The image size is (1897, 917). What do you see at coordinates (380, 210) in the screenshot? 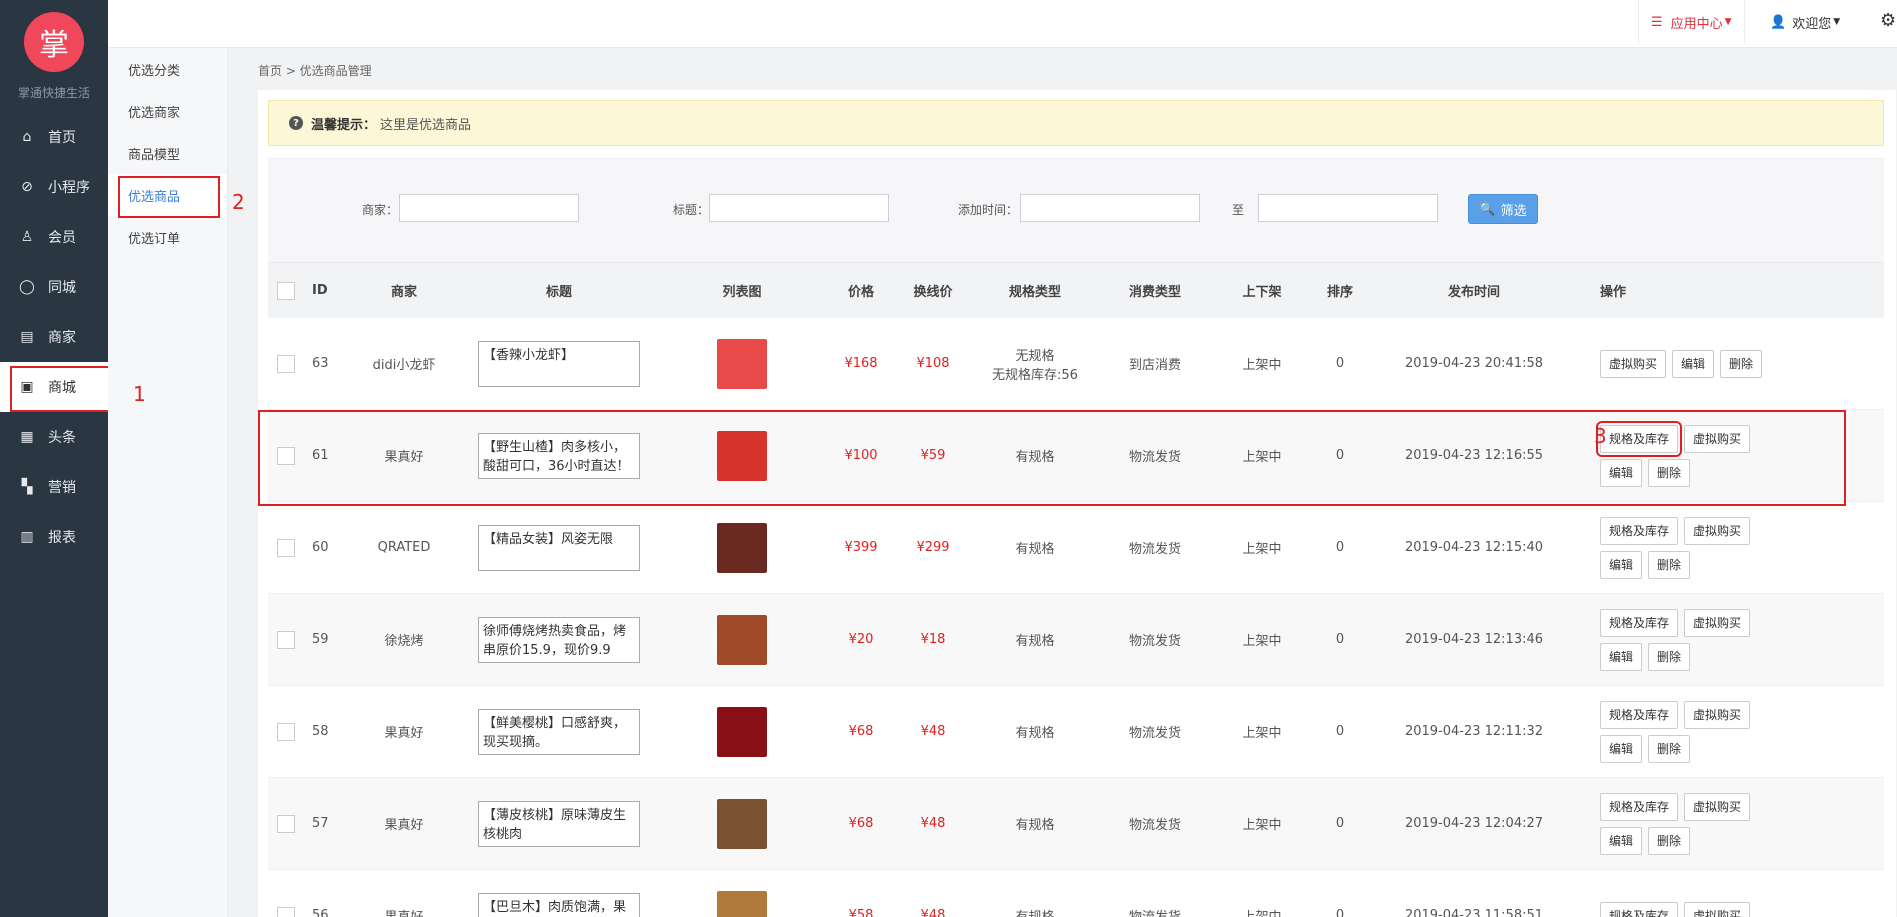
I see `shop-label: 商家：` at bounding box center [380, 210].